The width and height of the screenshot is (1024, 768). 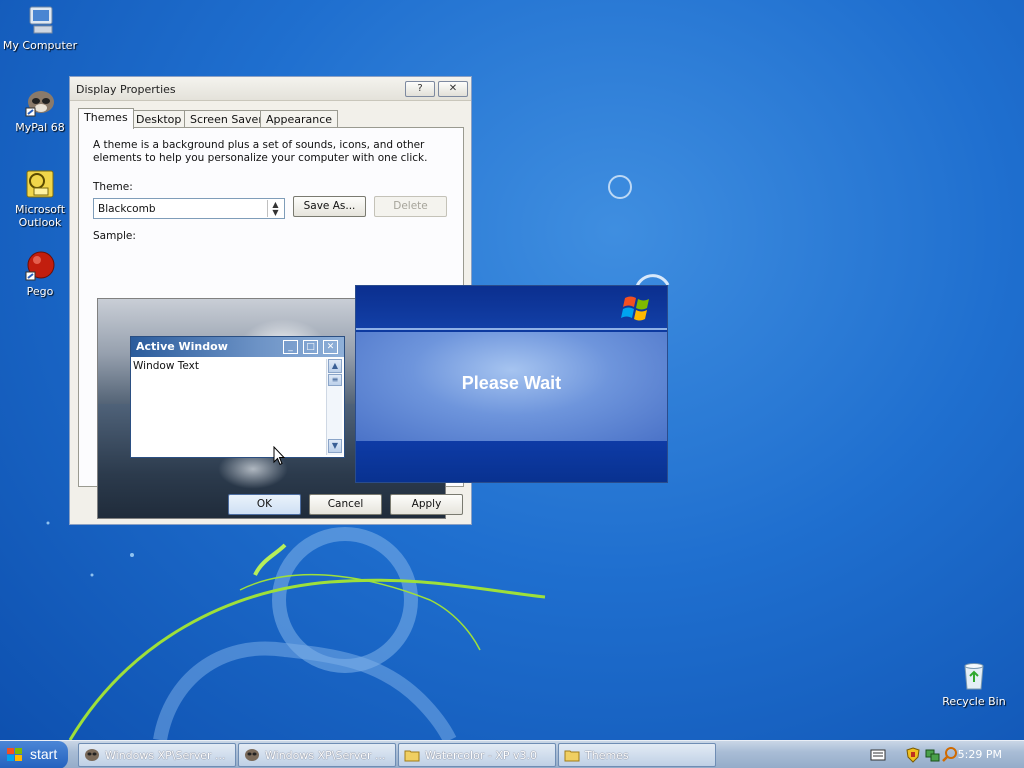 I want to click on close-button: ✕, so click(x=453, y=89).